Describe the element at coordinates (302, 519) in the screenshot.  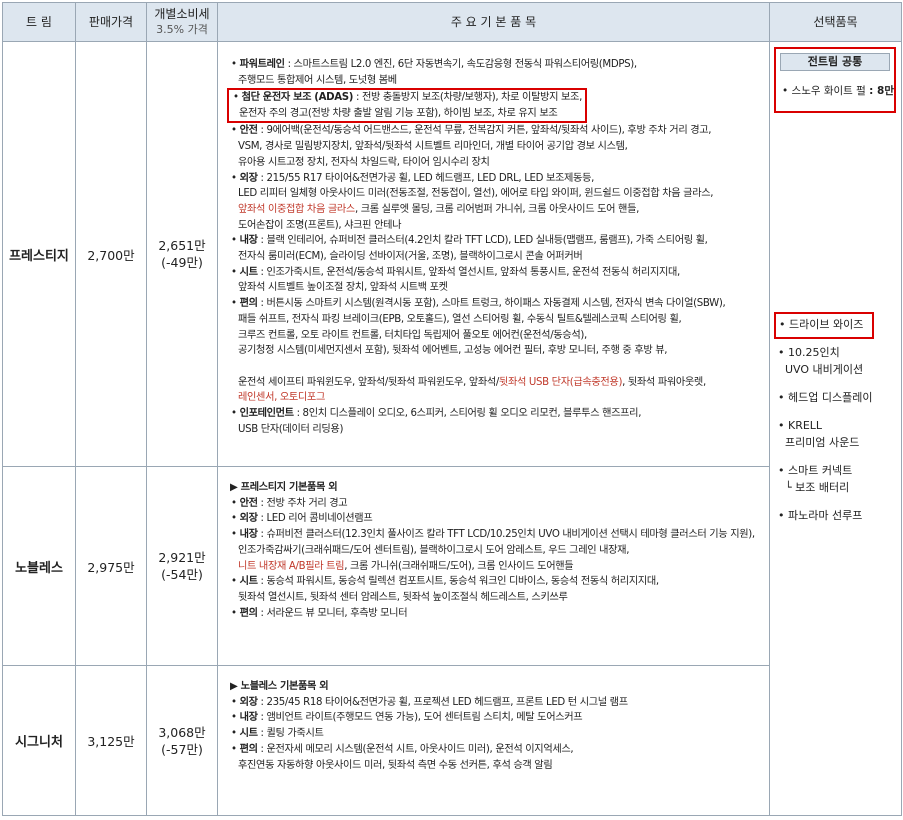
I see `list-item: • 외장 : LED 리어 콤비네이션램프` at that location.